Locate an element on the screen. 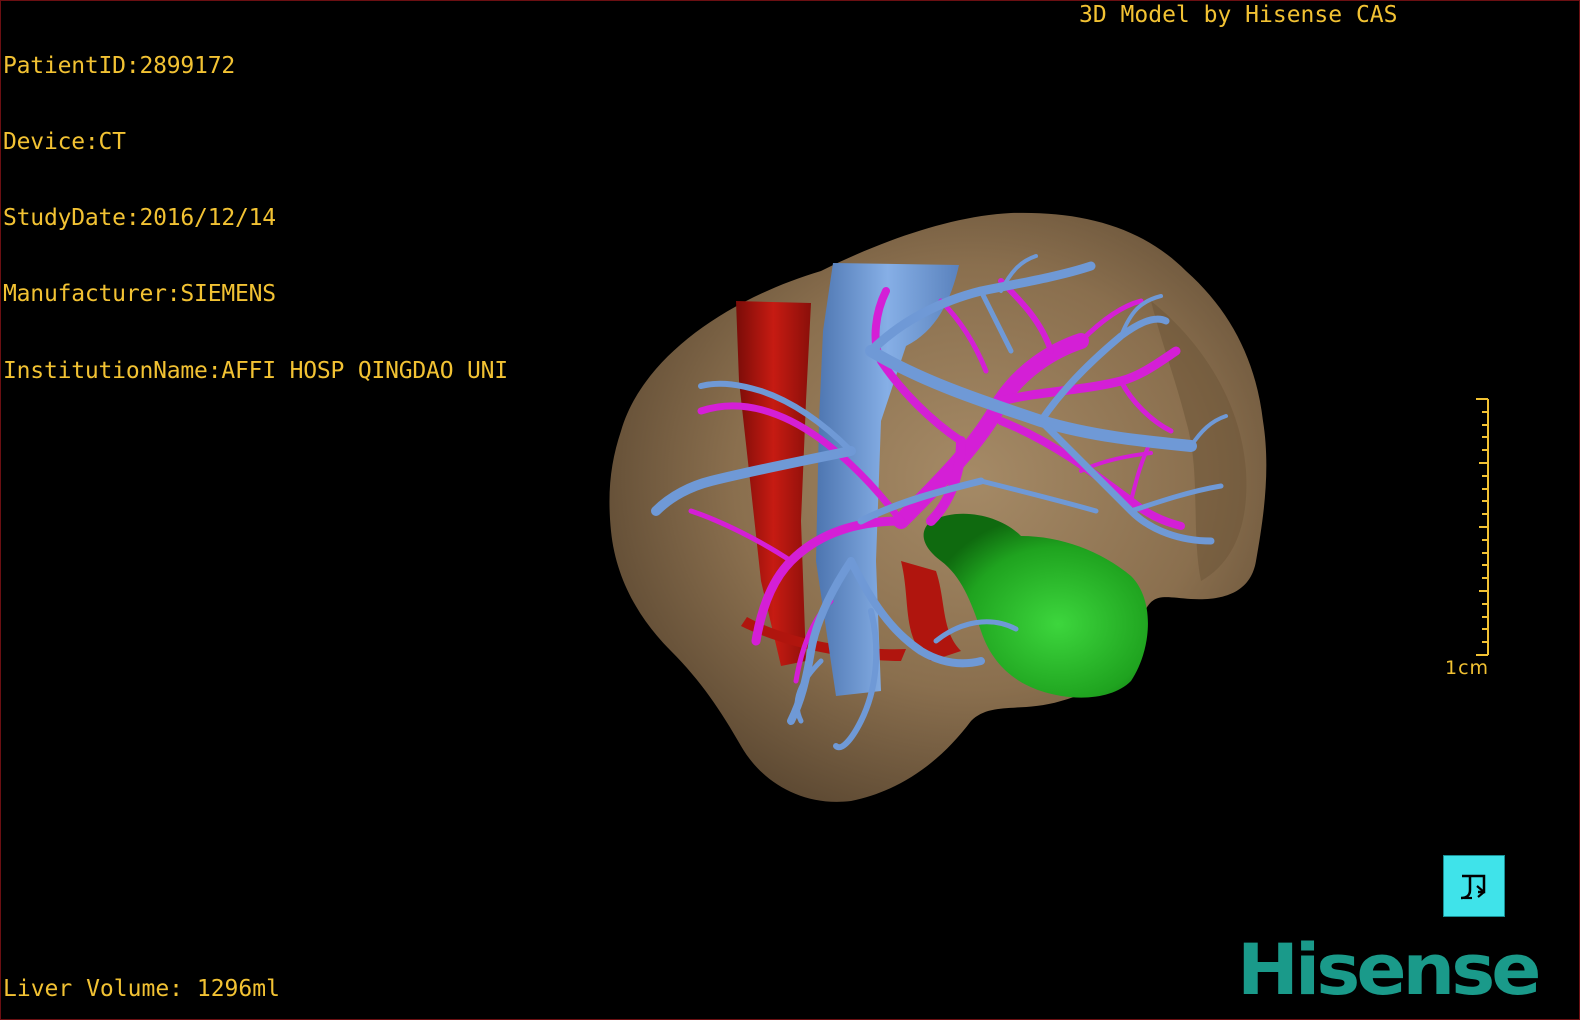  rotate-3d-button is located at coordinates (1474, 886).